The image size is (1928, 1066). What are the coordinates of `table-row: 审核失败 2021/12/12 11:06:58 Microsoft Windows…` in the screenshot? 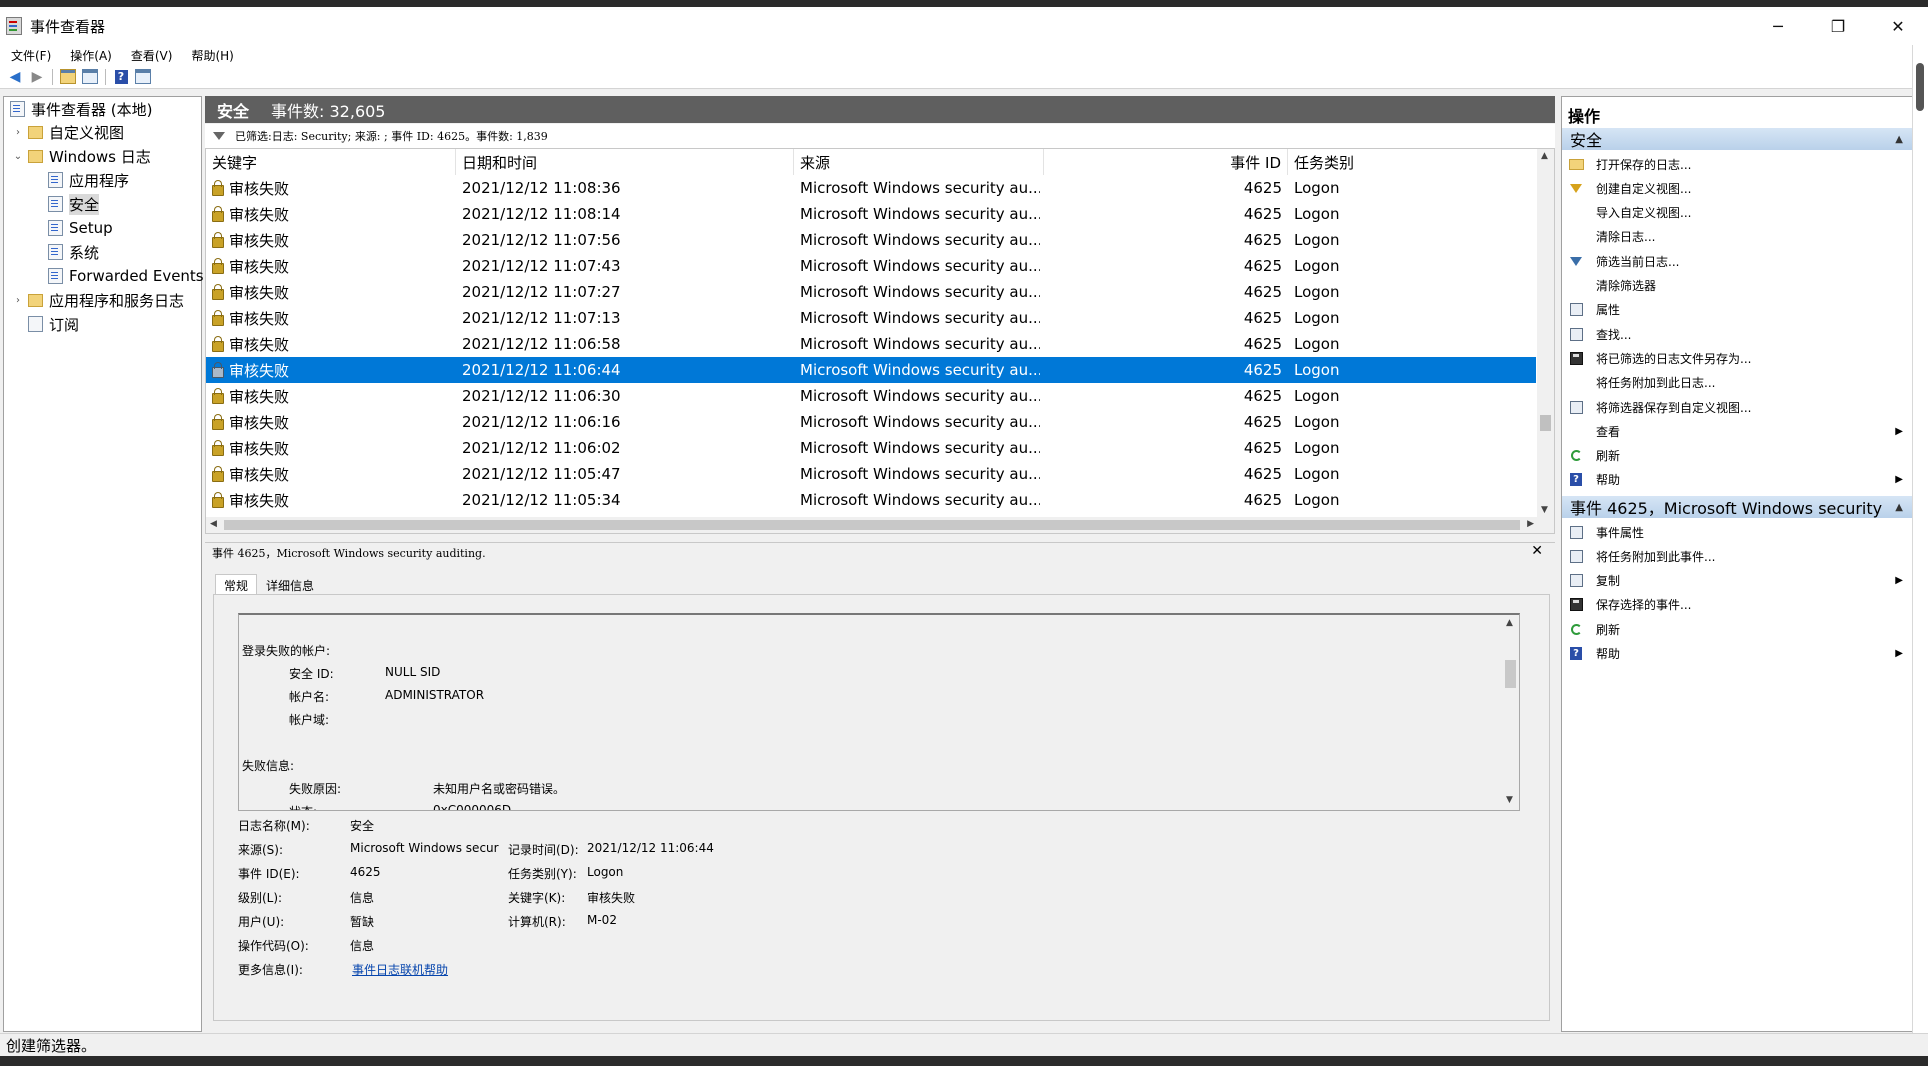 It's located at (871, 344).